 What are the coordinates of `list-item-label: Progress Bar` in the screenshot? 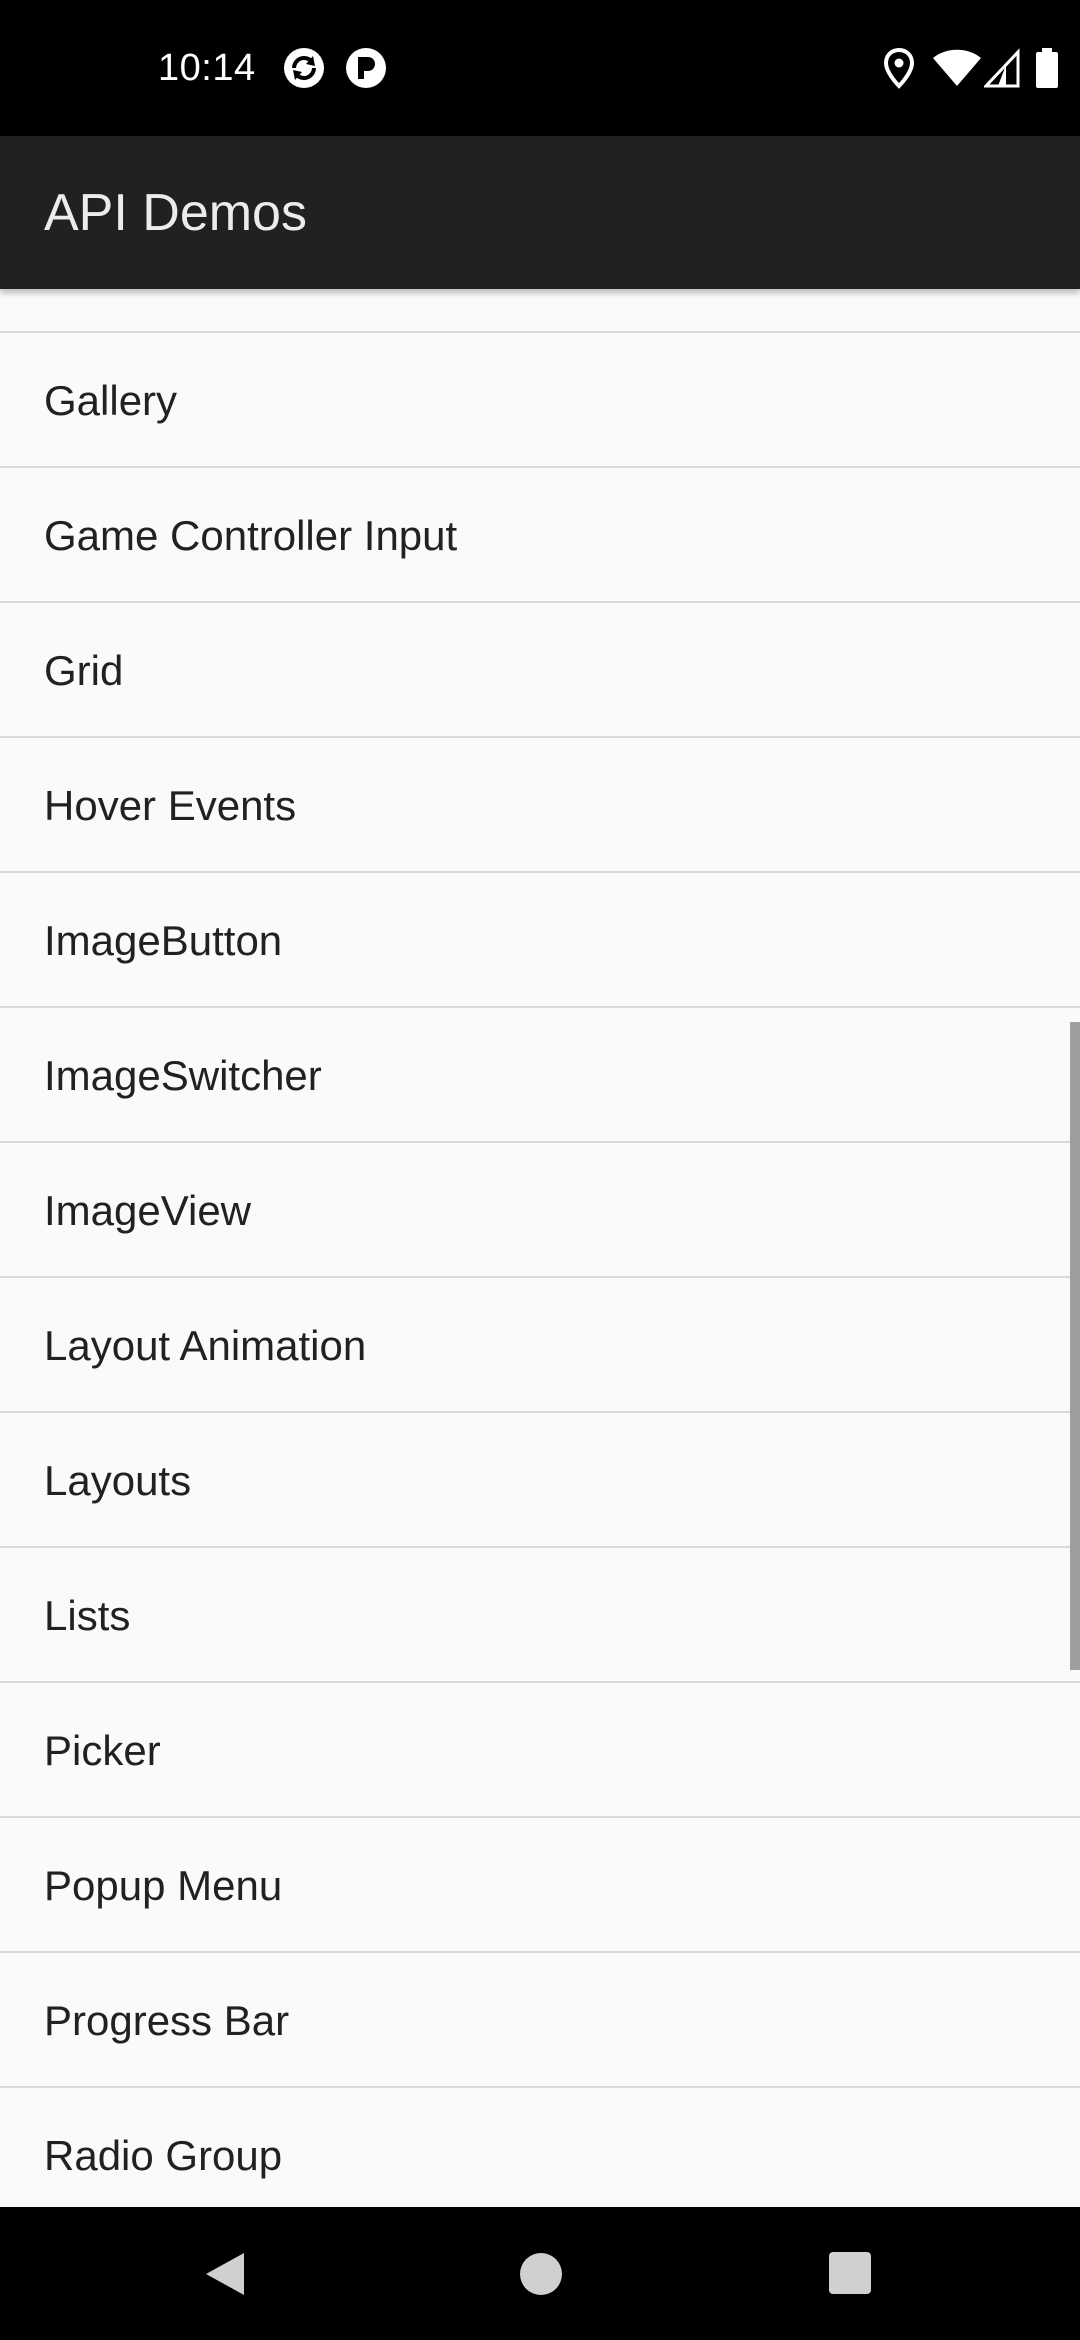 It's located at (167, 2020).